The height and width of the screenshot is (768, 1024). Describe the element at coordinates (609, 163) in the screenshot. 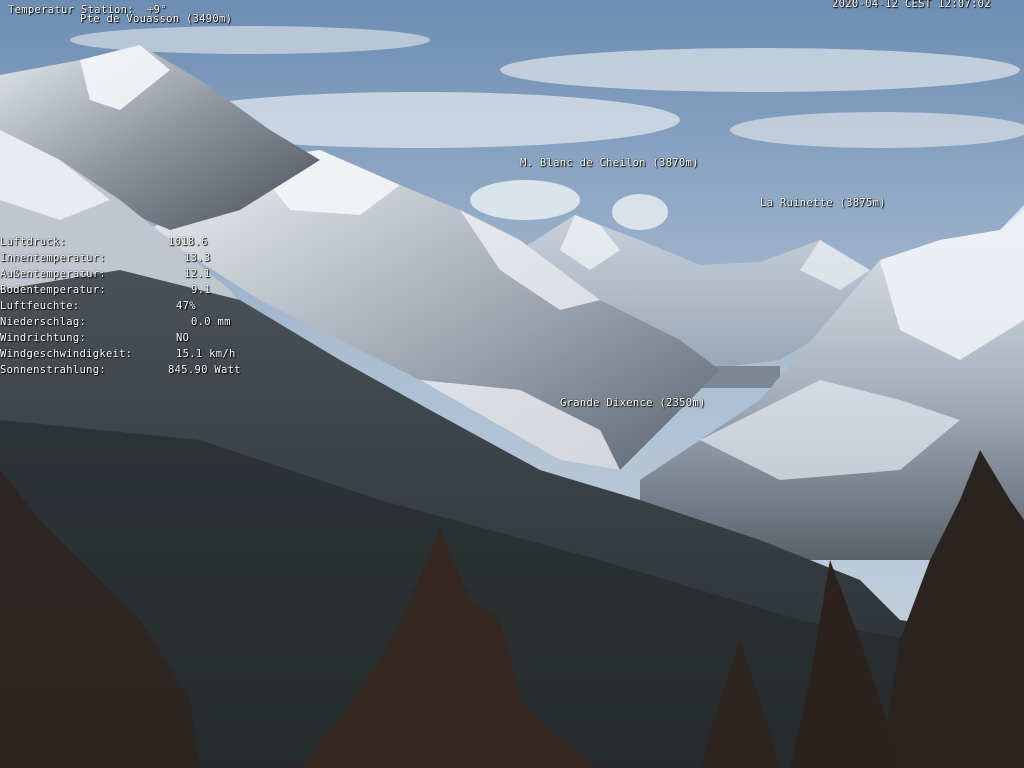

I see `peak-label-cheilon: M. Blanc de Cheilon (3870m)` at that location.